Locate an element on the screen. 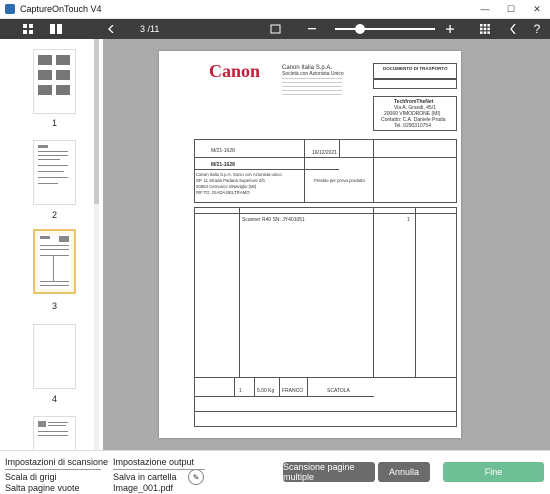 Image resolution: width=550 pixels, height=494 pixels. help-icon: ? is located at coordinates (537, 29).